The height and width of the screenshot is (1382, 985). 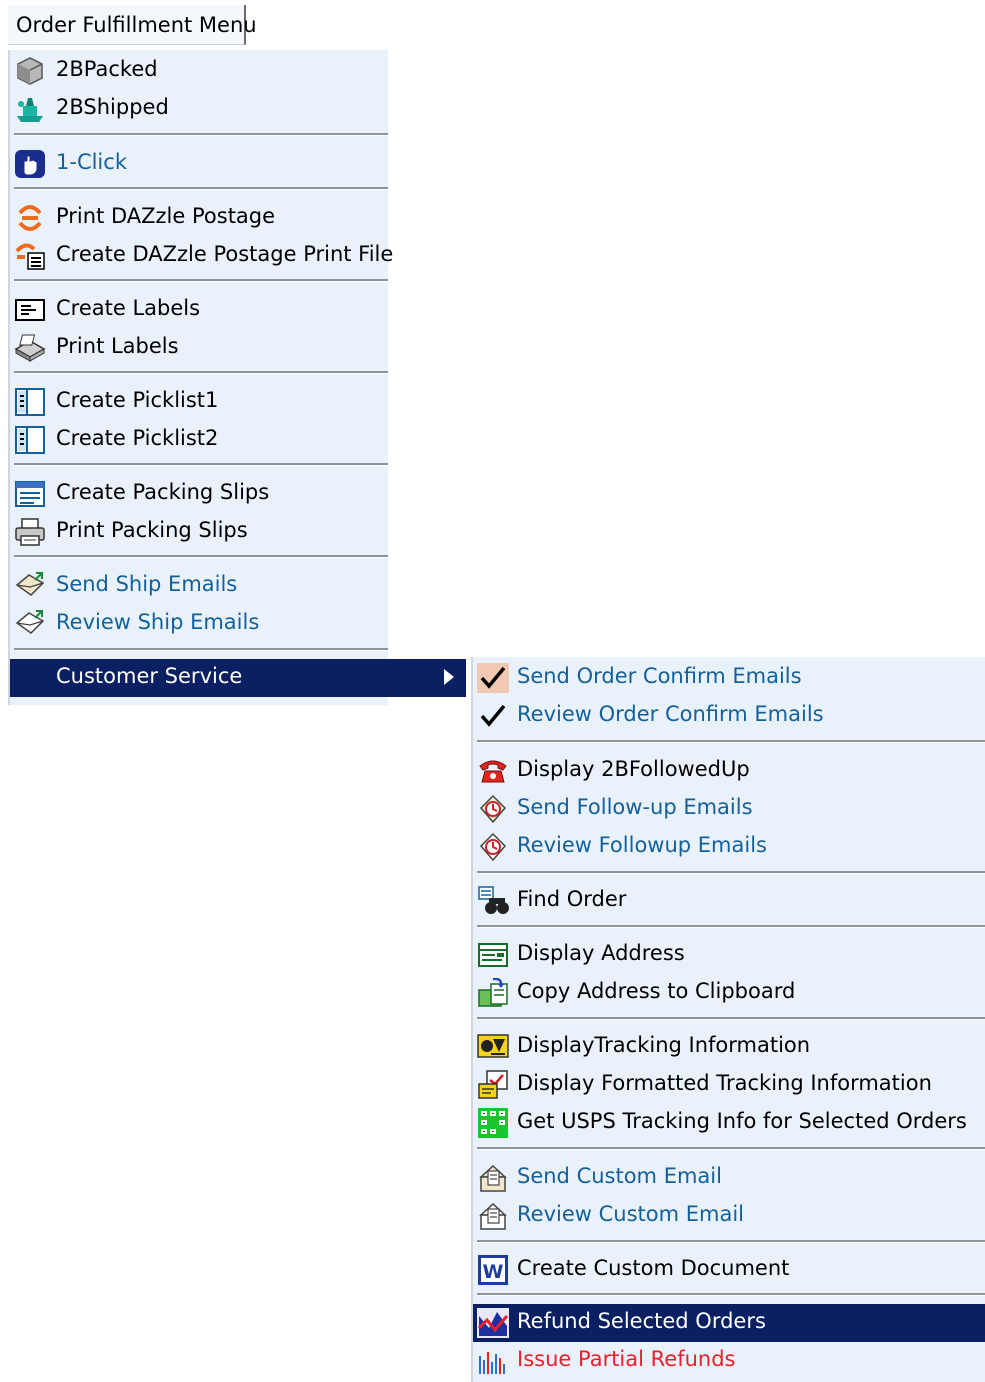 I want to click on menu-item-print-dazzle-postage: Print DAZzle Postage, so click(x=199, y=218).